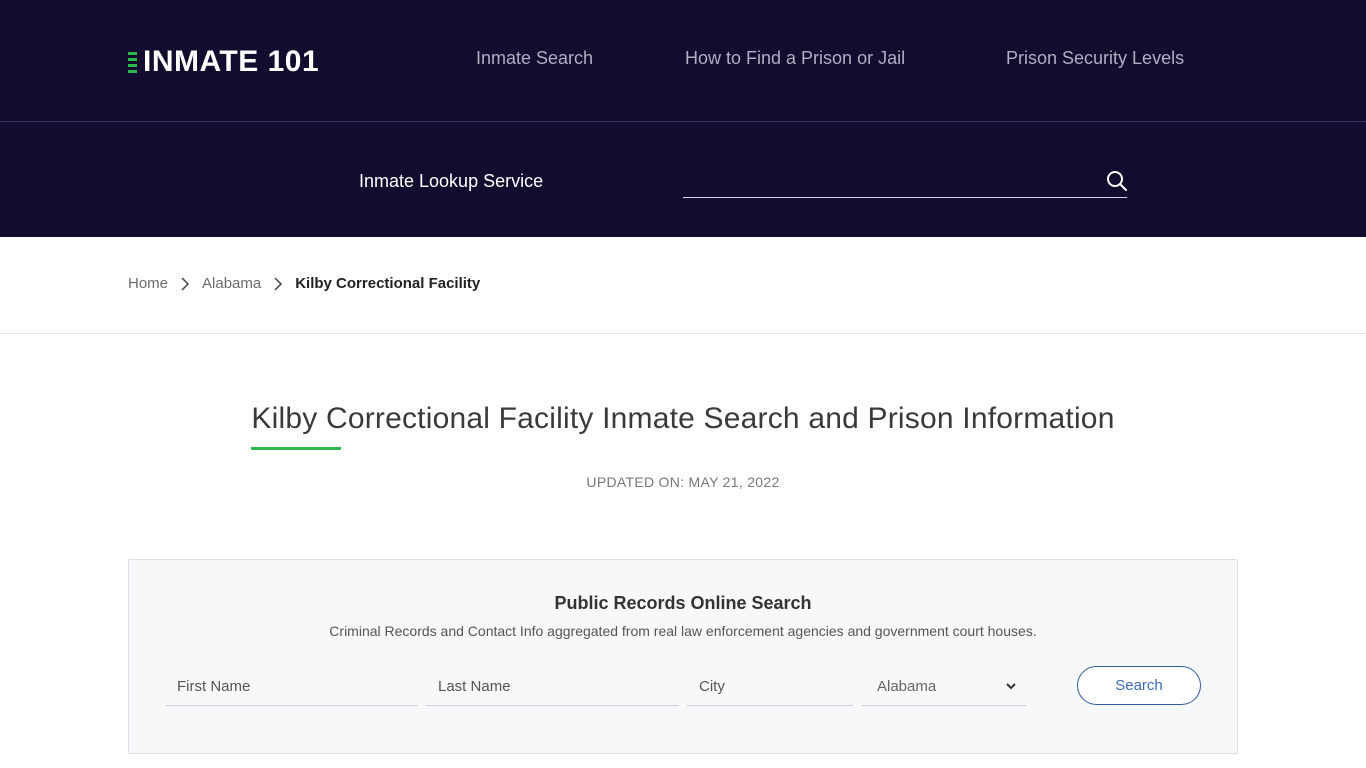  Describe the element at coordinates (683, 603) in the screenshot. I see `card-title: Public Records Online Search` at that location.